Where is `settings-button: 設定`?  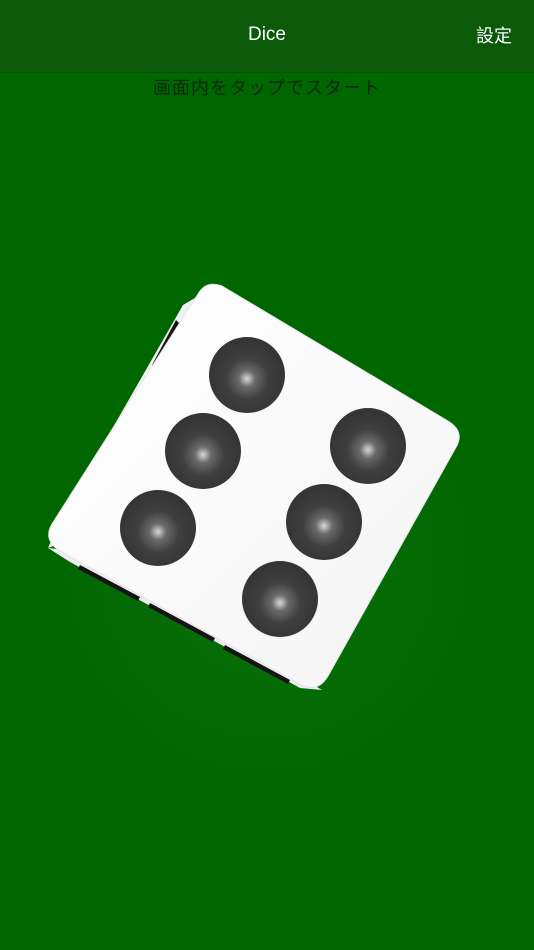
settings-button: 設定 is located at coordinates (494, 35).